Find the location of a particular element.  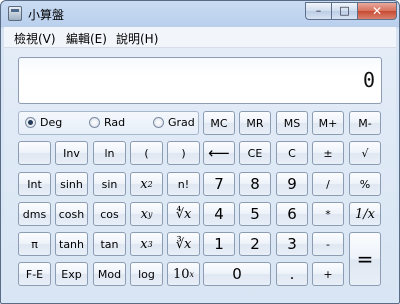

cosh-button: cosh is located at coordinates (71, 214).